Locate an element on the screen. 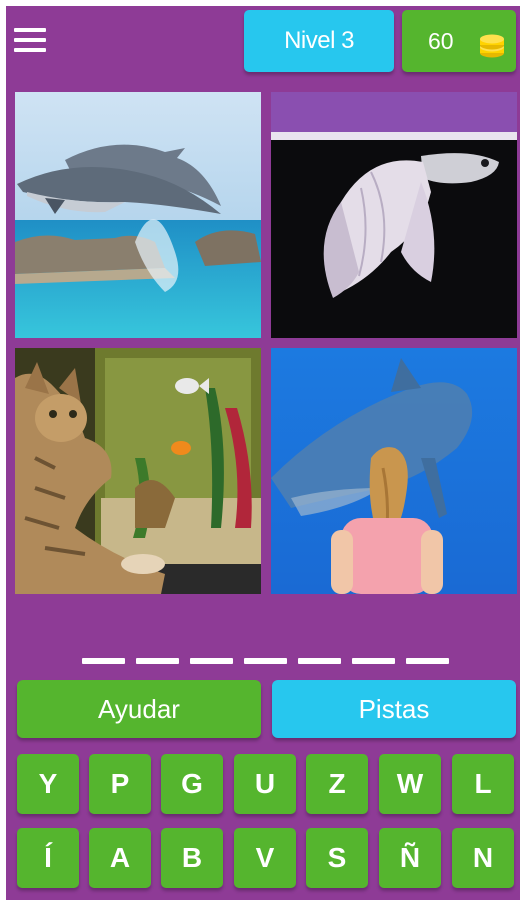 The height and width of the screenshot is (900, 526). betta-fish-icon is located at coordinates (394, 215).